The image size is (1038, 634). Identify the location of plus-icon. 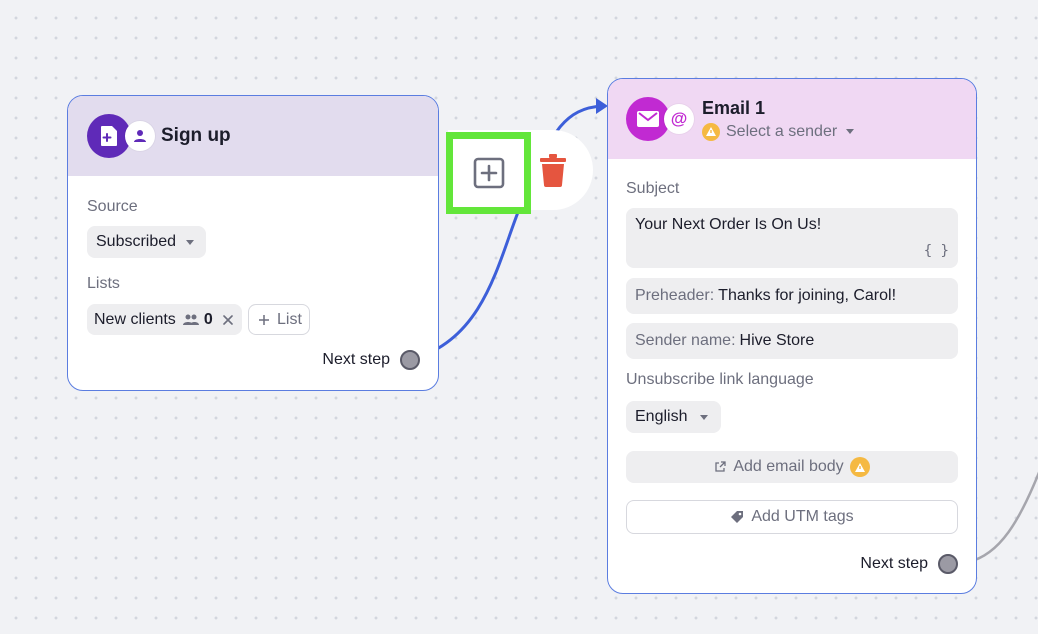
(264, 319).